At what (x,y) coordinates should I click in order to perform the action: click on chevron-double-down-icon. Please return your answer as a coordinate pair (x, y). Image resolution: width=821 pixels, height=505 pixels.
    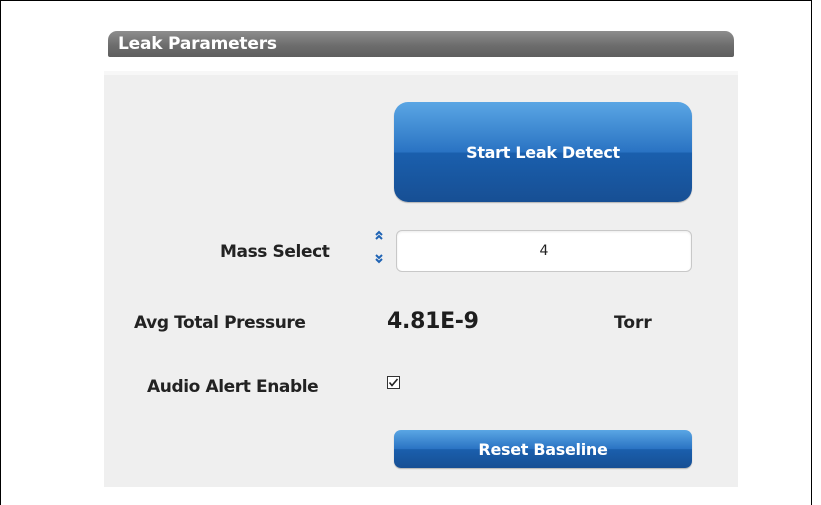
    Looking at the image, I should click on (379, 259).